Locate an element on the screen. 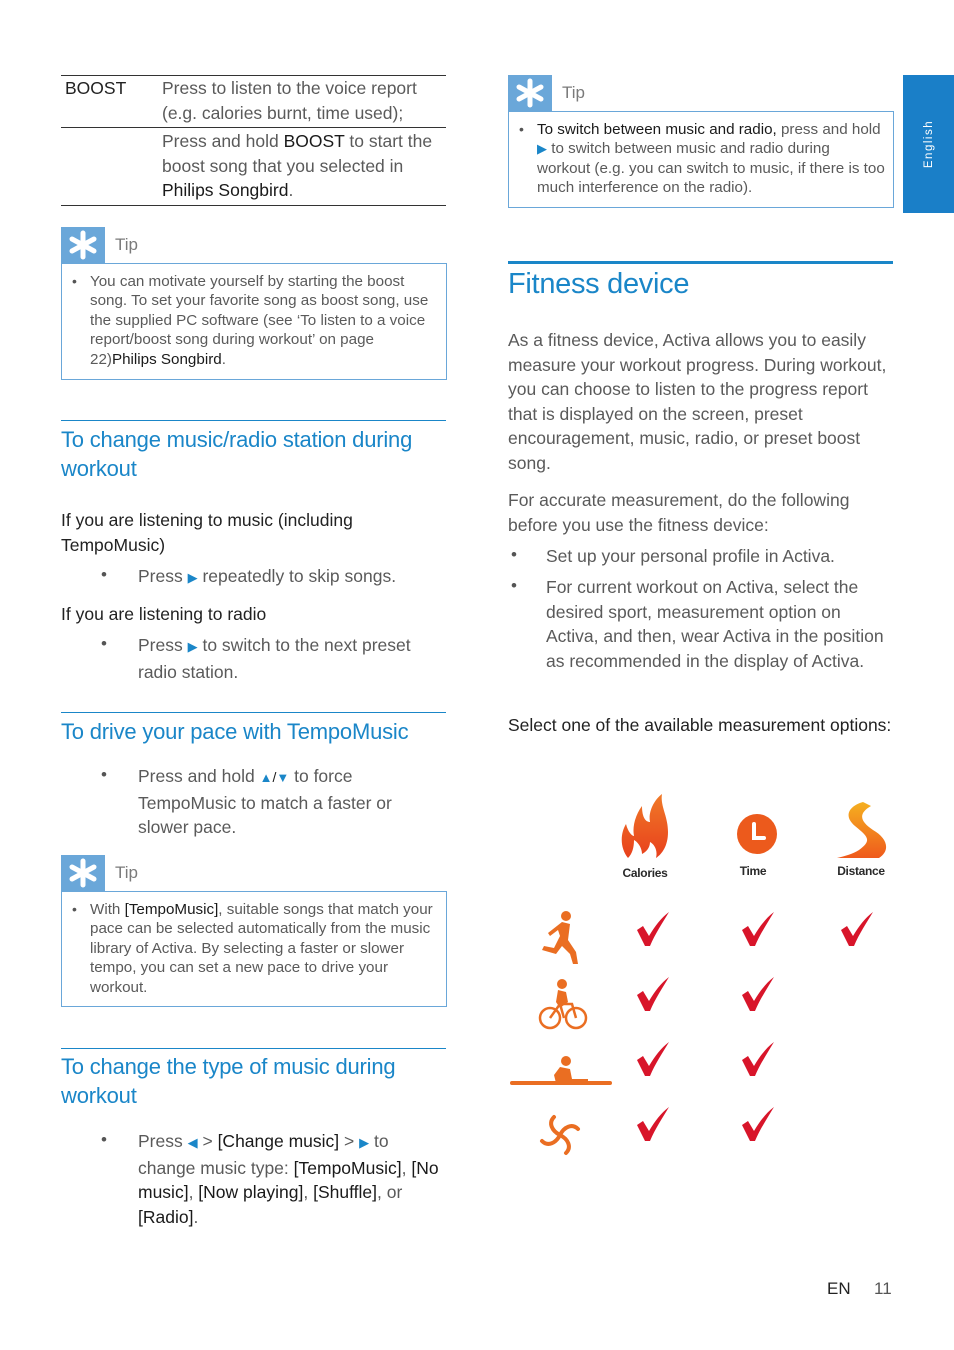  check-running-time is located at coordinates (758, 929).